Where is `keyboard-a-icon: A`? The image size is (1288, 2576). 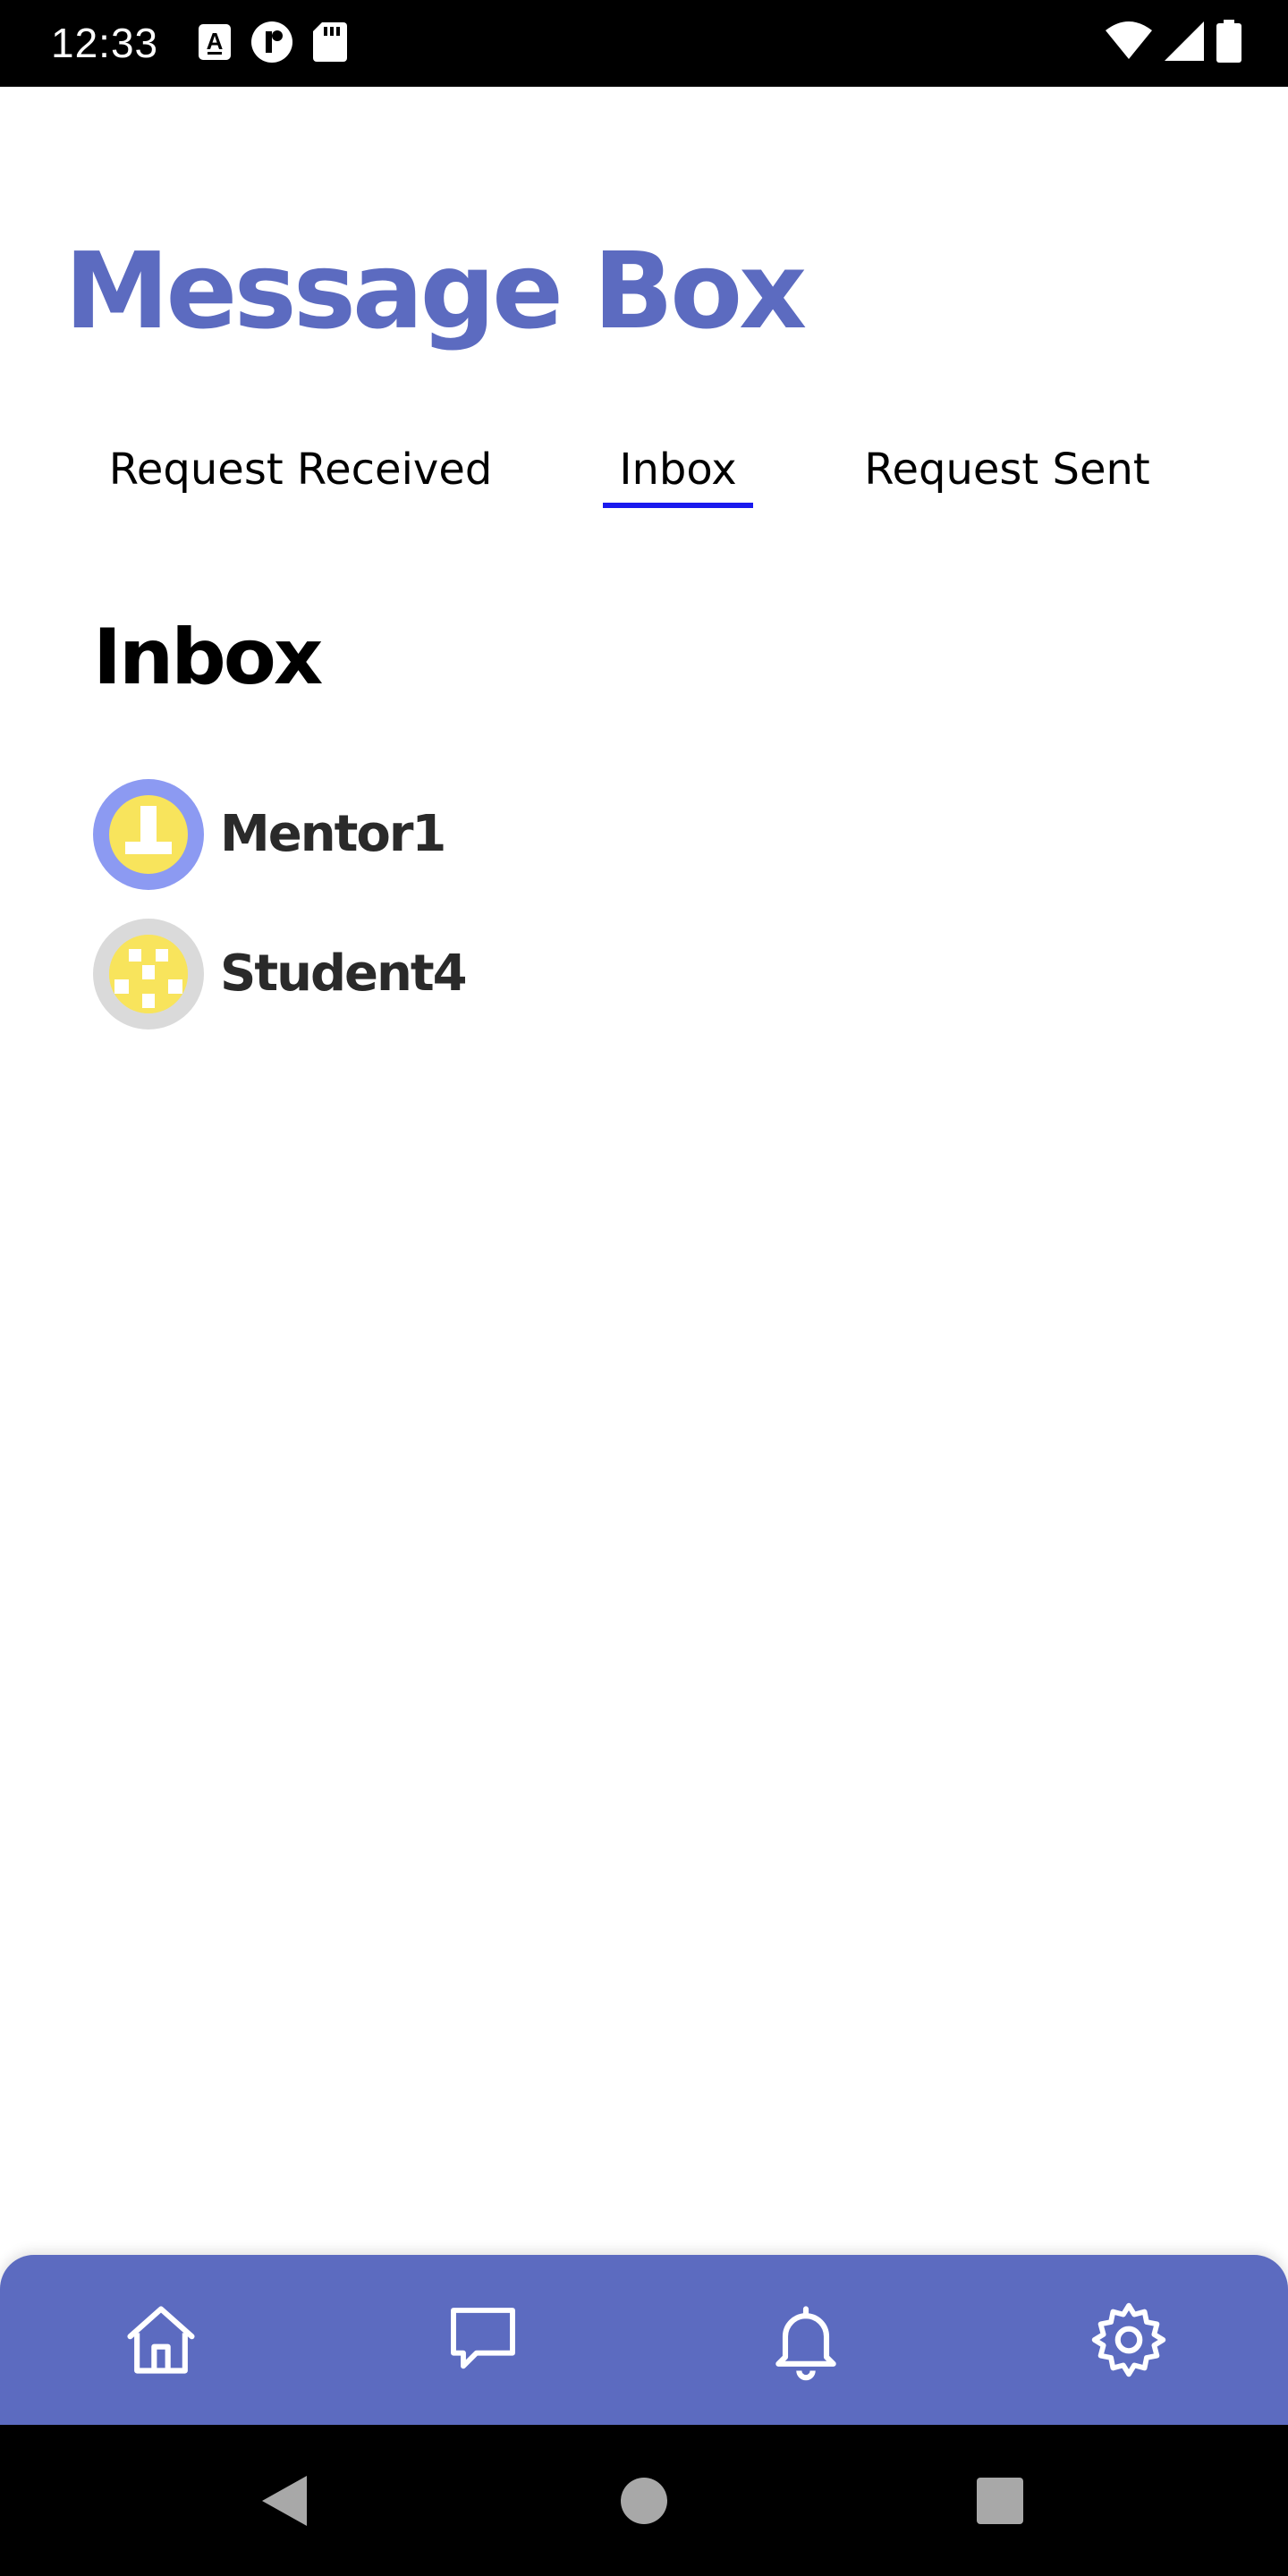 keyboard-a-icon: A is located at coordinates (215, 43).